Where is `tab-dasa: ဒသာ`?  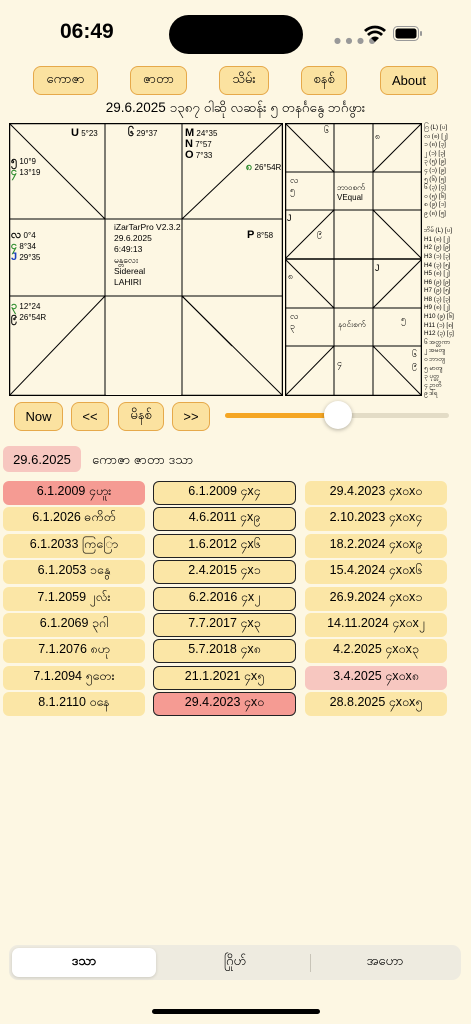 tab-dasa: ဒသာ is located at coordinates (84, 962).